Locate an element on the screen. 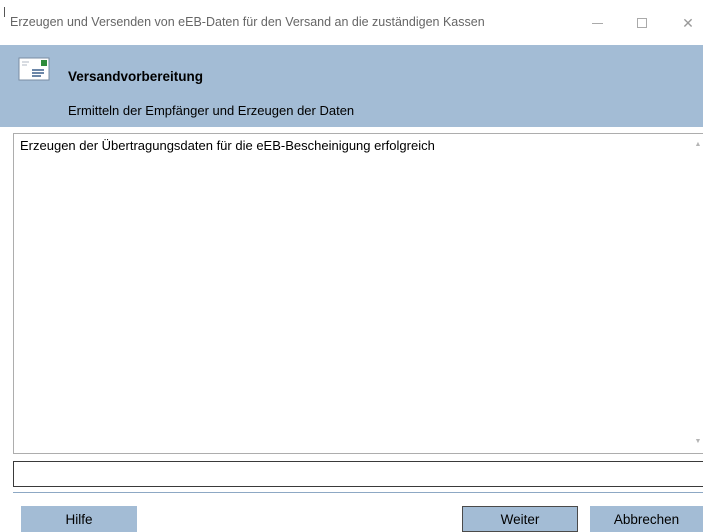  status-field is located at coordinates (358, 474).